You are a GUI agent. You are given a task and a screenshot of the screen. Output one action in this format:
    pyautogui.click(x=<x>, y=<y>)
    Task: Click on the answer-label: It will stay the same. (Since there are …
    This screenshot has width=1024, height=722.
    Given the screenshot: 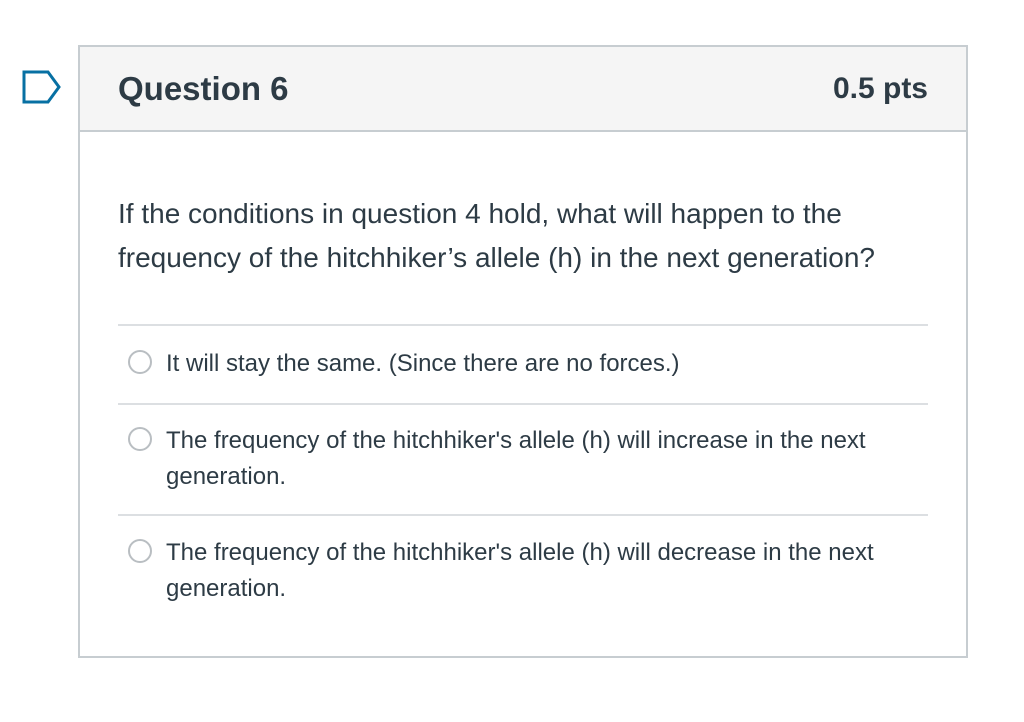 What is the action you would take?
    pyautogui.click(x=526, y=364)
    